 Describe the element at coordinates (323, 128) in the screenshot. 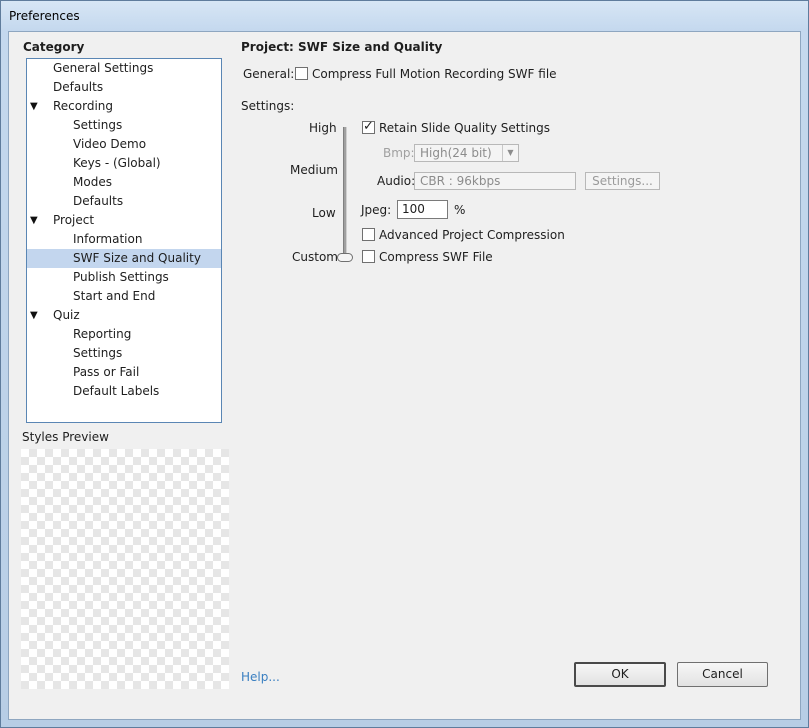

I see `slider-high-label: High` at that location.